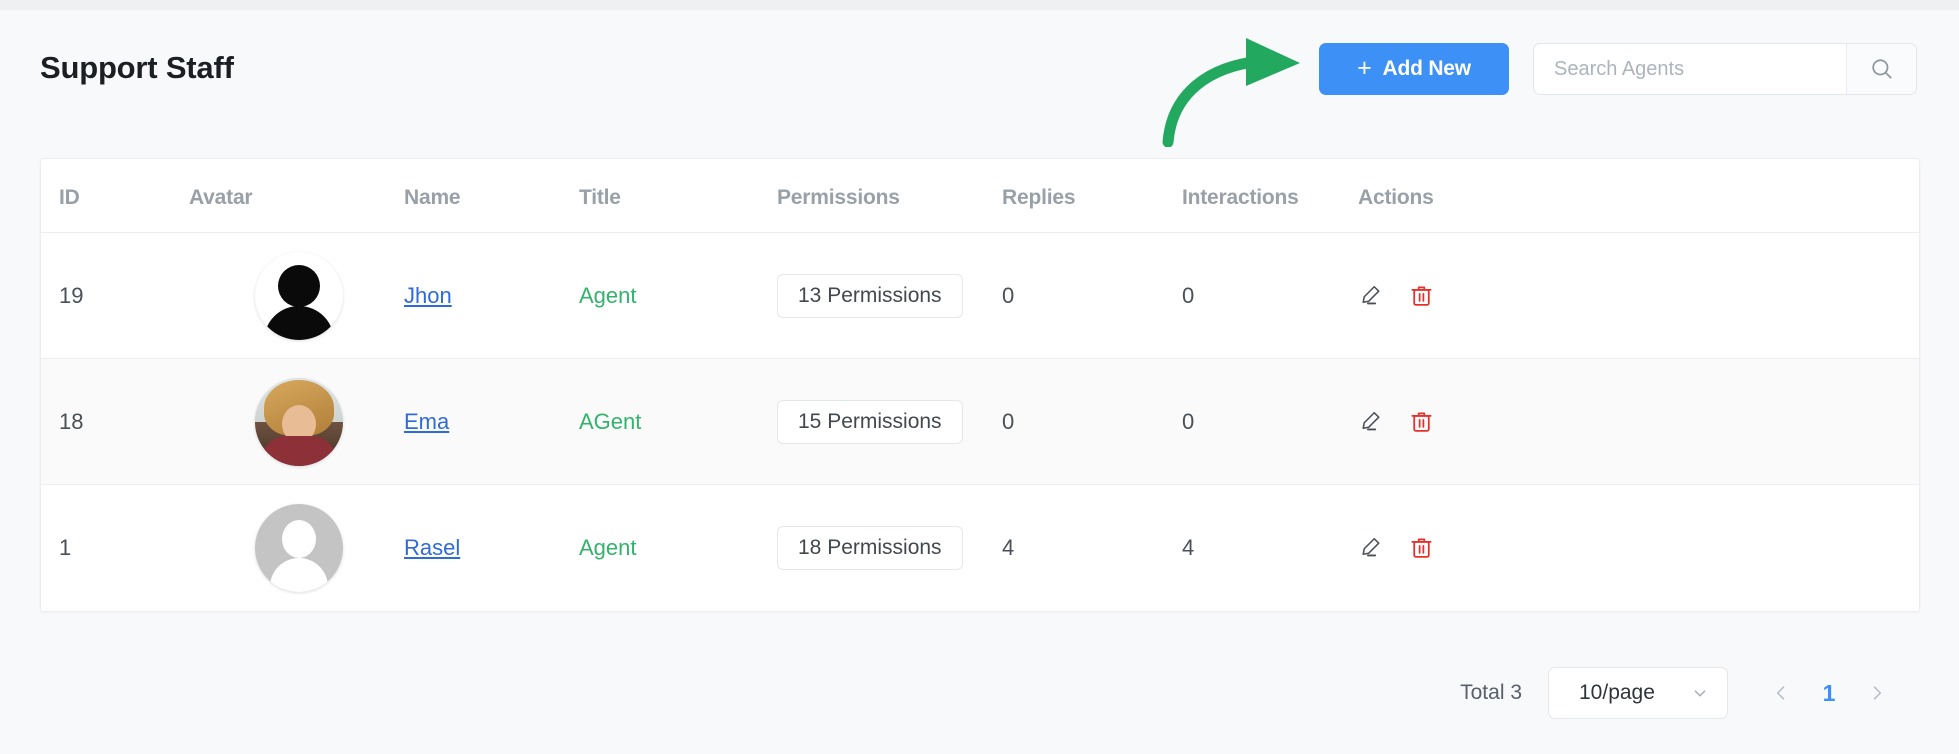 The image size is (1959, 754). I want to click on page-size-select: 10/page, so click(1638, 693).